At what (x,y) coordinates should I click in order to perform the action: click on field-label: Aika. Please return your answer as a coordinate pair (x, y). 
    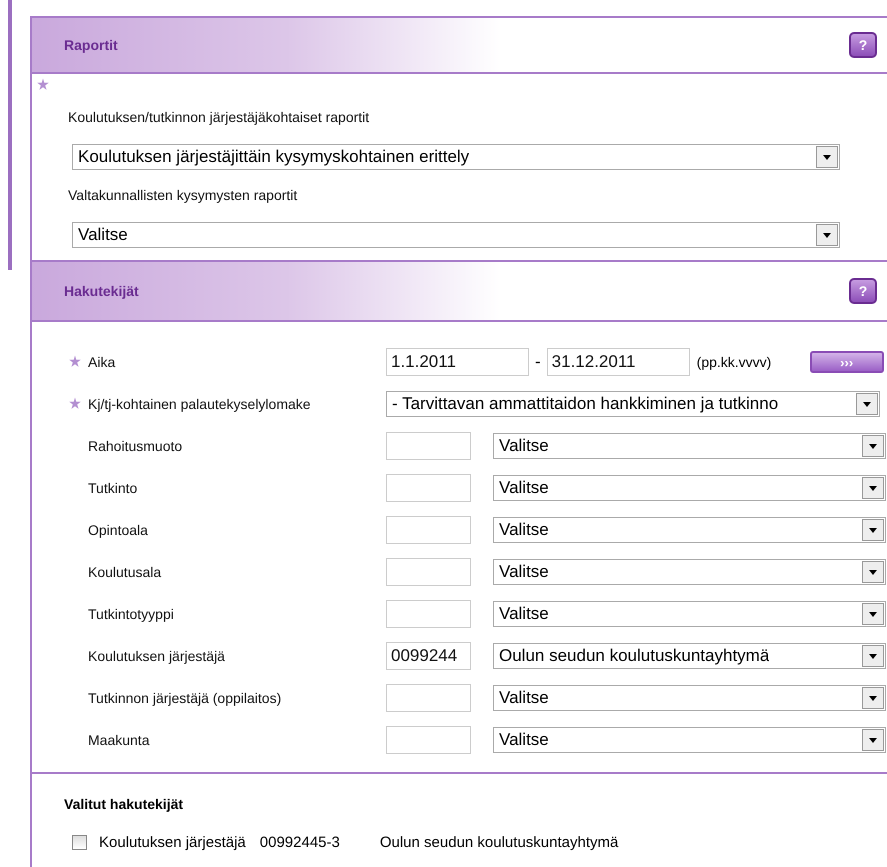
    Looking at the image, I should click on (102, 362).